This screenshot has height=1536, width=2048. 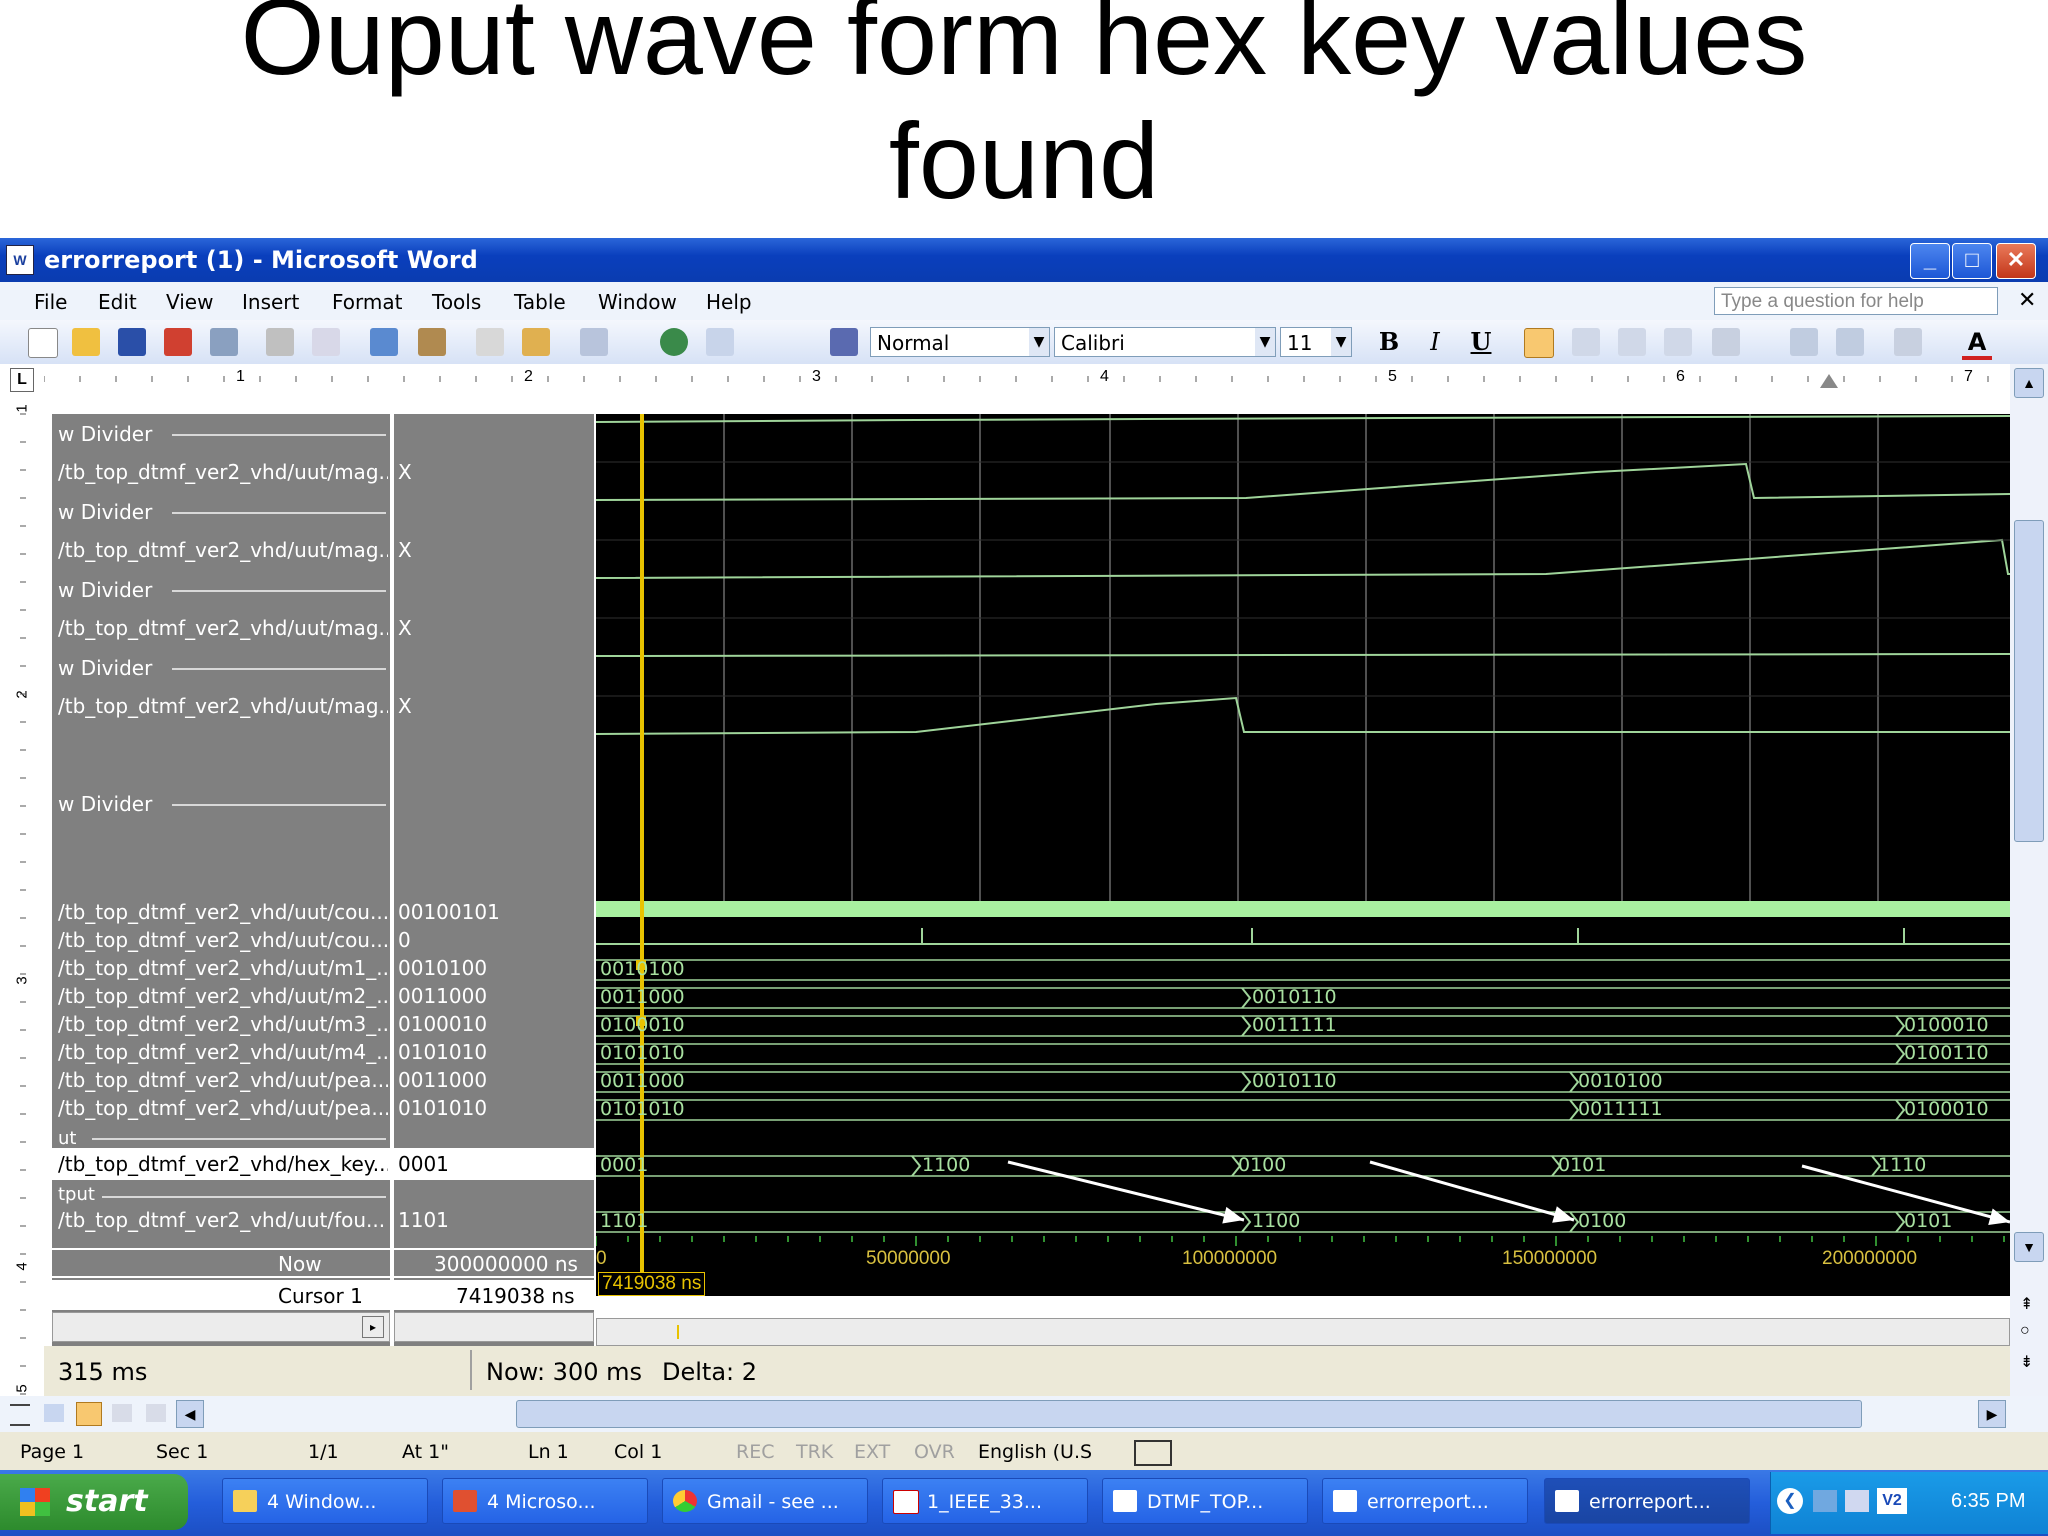 I want to click on scroll-right-icon: ▶, so click(x=1992, y=1414).